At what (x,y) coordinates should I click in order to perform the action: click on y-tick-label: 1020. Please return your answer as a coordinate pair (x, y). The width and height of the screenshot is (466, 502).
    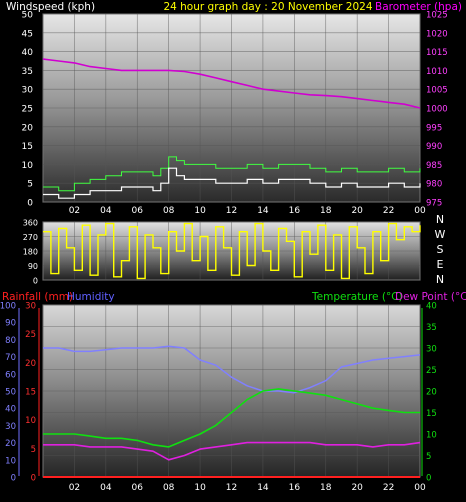
    Looking at the image, I should click on (437, 34).